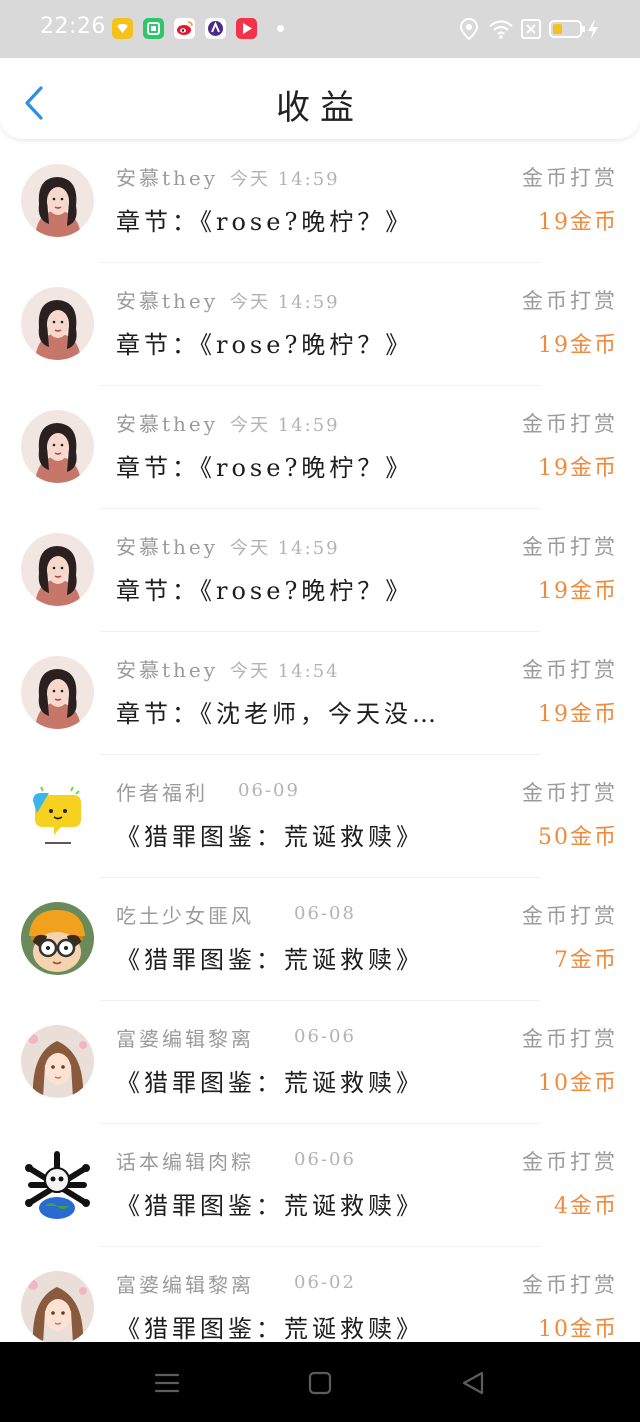  What do you see at coordinates (162, 793) in the screenshot?
I see `row-user: 作者福利` at bounding box center [162, 793].